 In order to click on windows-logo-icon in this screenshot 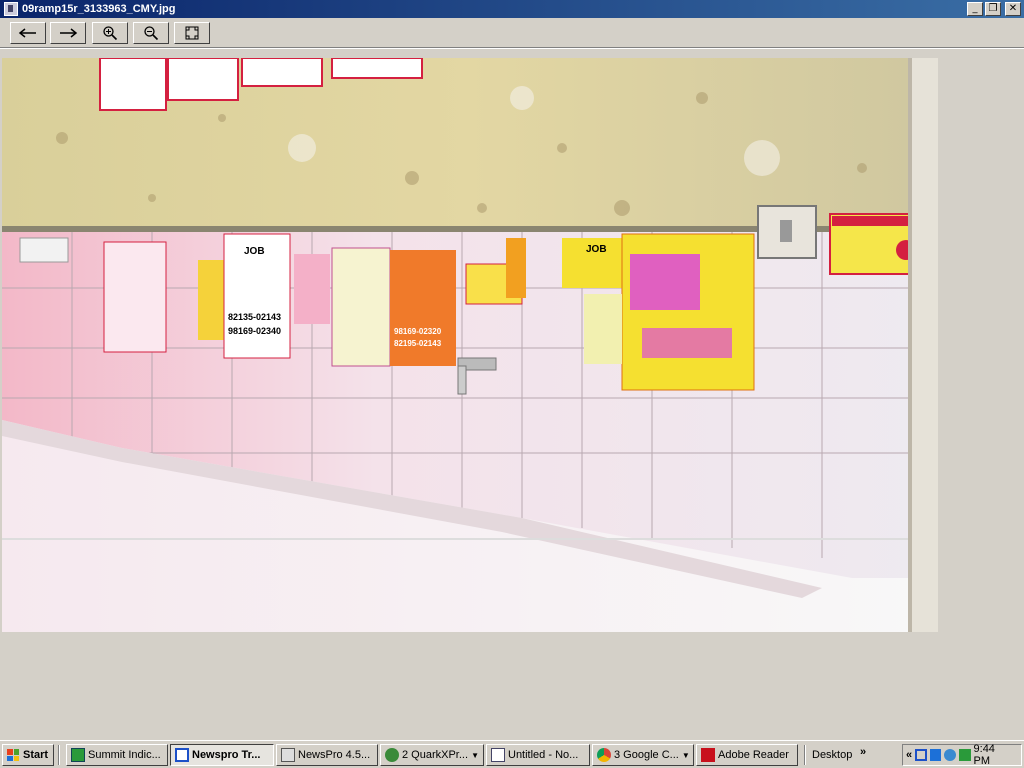, I will do `click(13, 755)`.